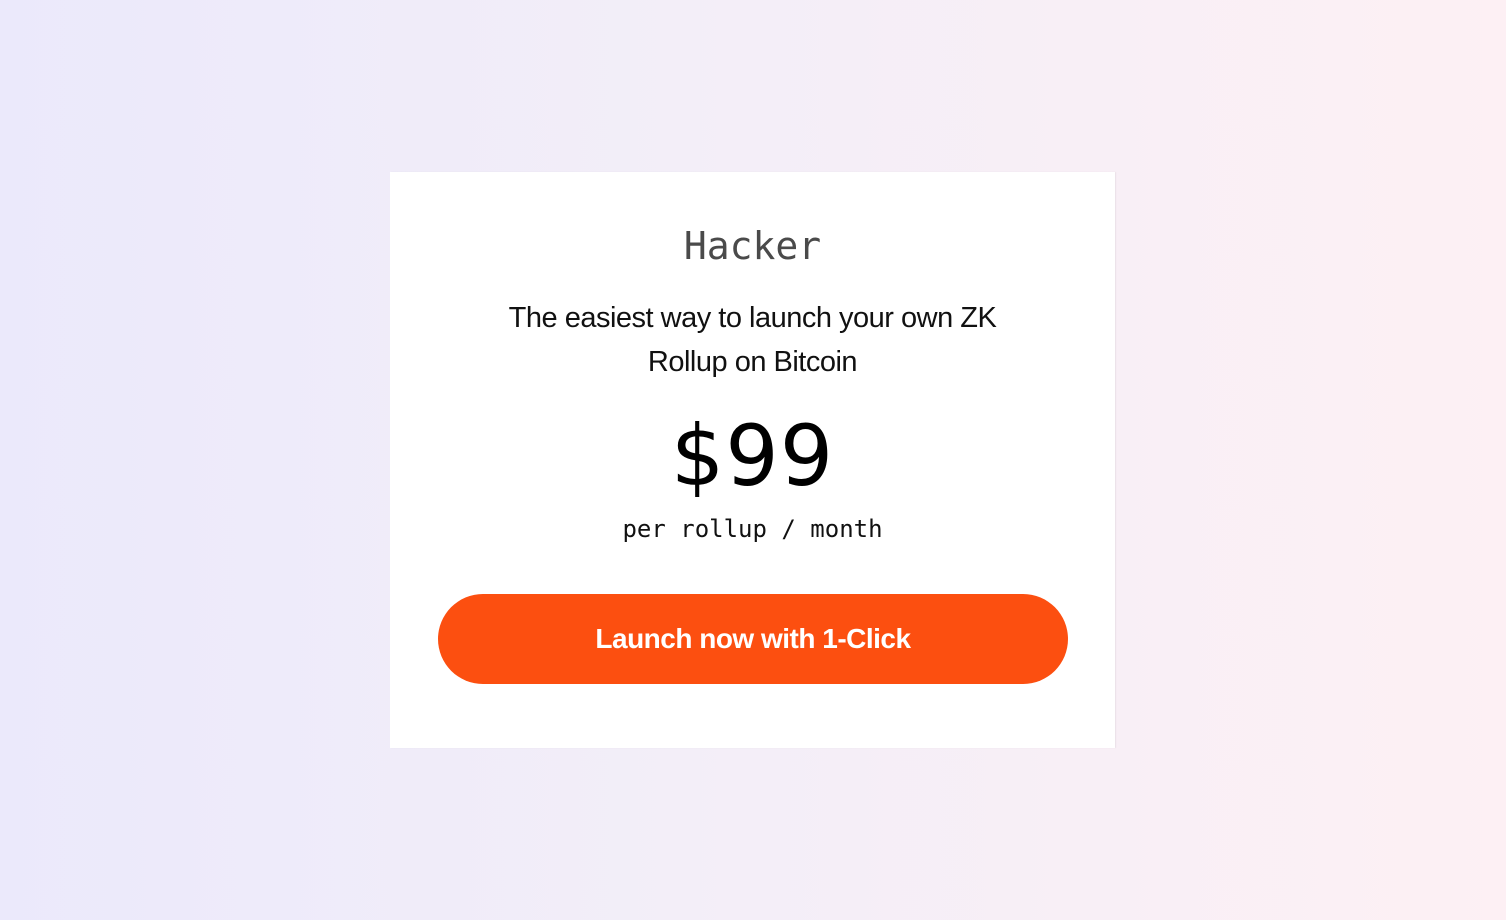  I want to click on launch-button: Launch now with 1-Click, so click(753, 639).